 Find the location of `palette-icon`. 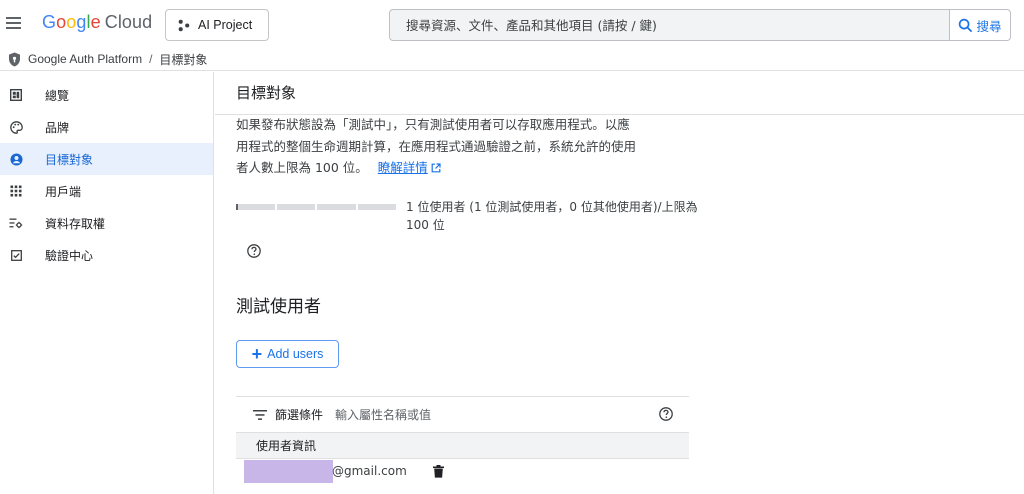

palette-icon is located at coordinates (16, 127).